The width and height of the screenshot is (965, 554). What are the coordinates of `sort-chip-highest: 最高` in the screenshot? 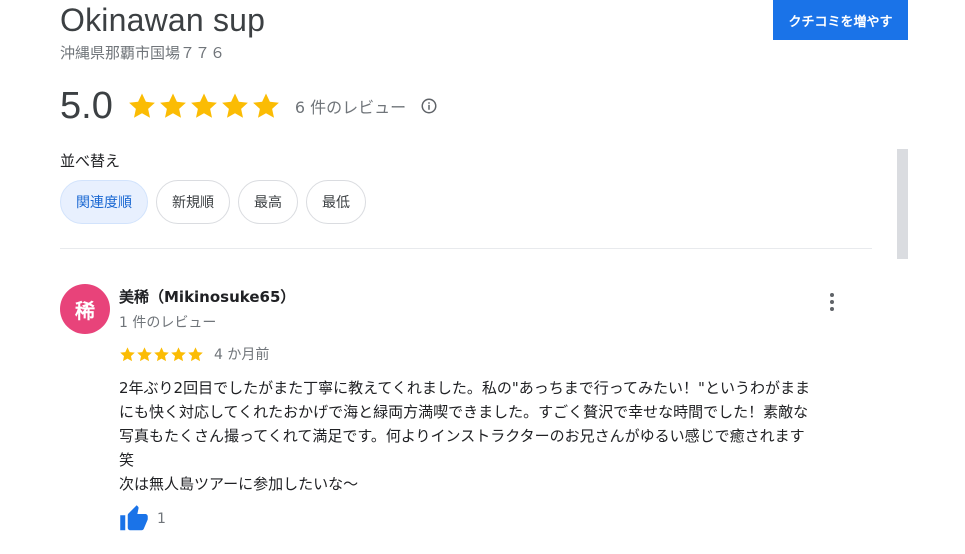 It's located at (268, 202).